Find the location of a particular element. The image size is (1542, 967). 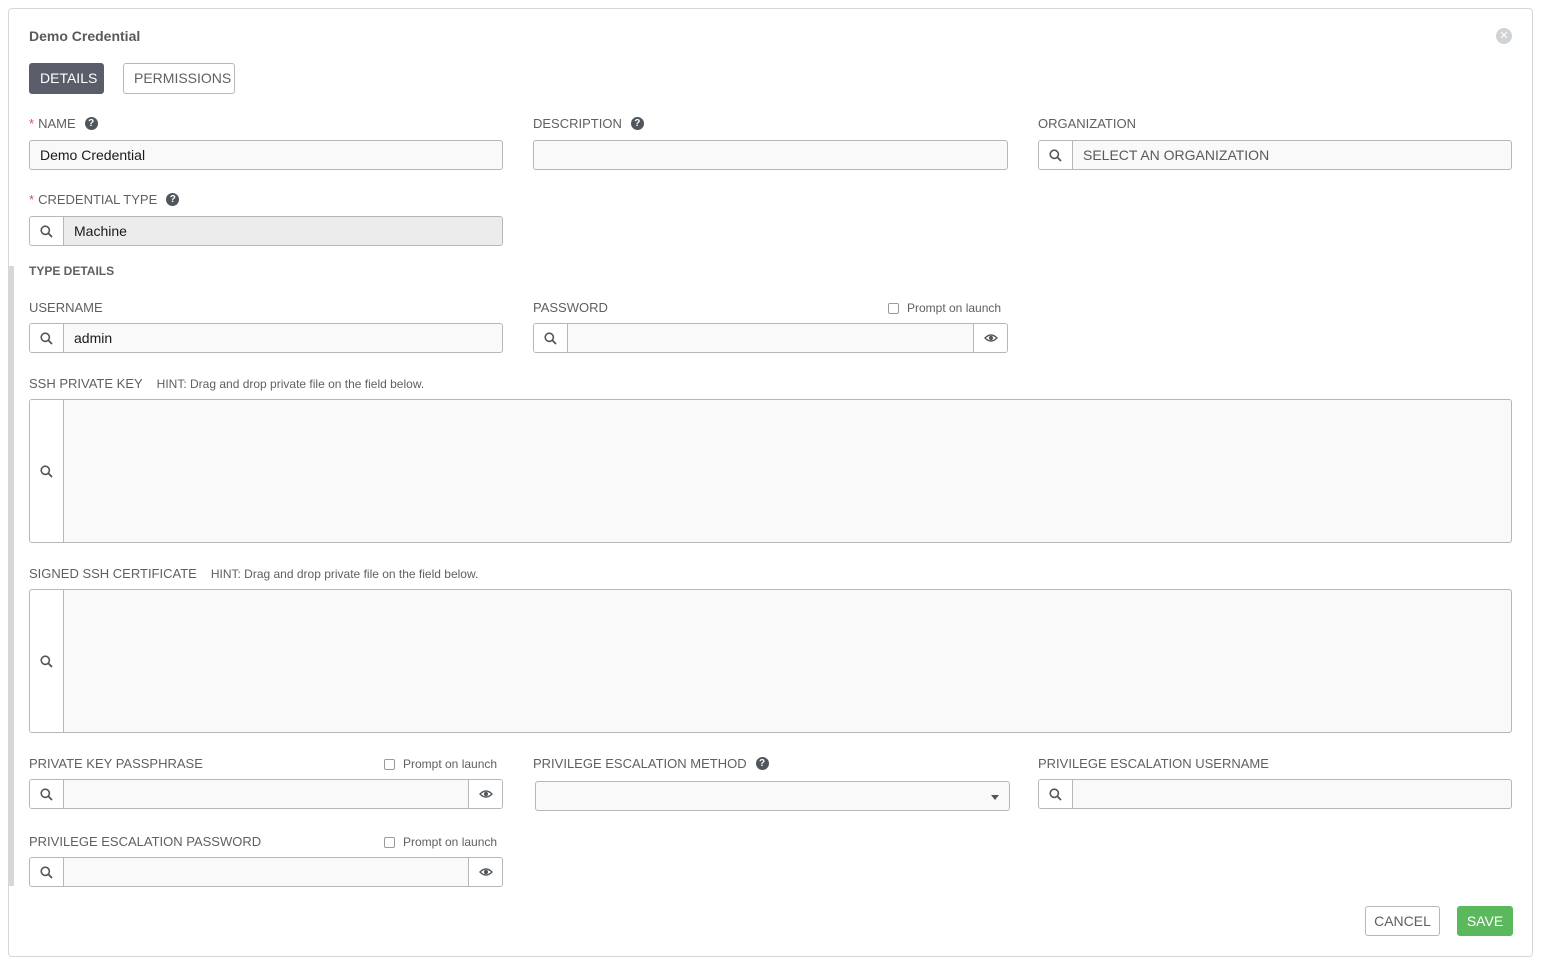

password-prompt-label: Prompt on launch is located at coordinates (954, 308).